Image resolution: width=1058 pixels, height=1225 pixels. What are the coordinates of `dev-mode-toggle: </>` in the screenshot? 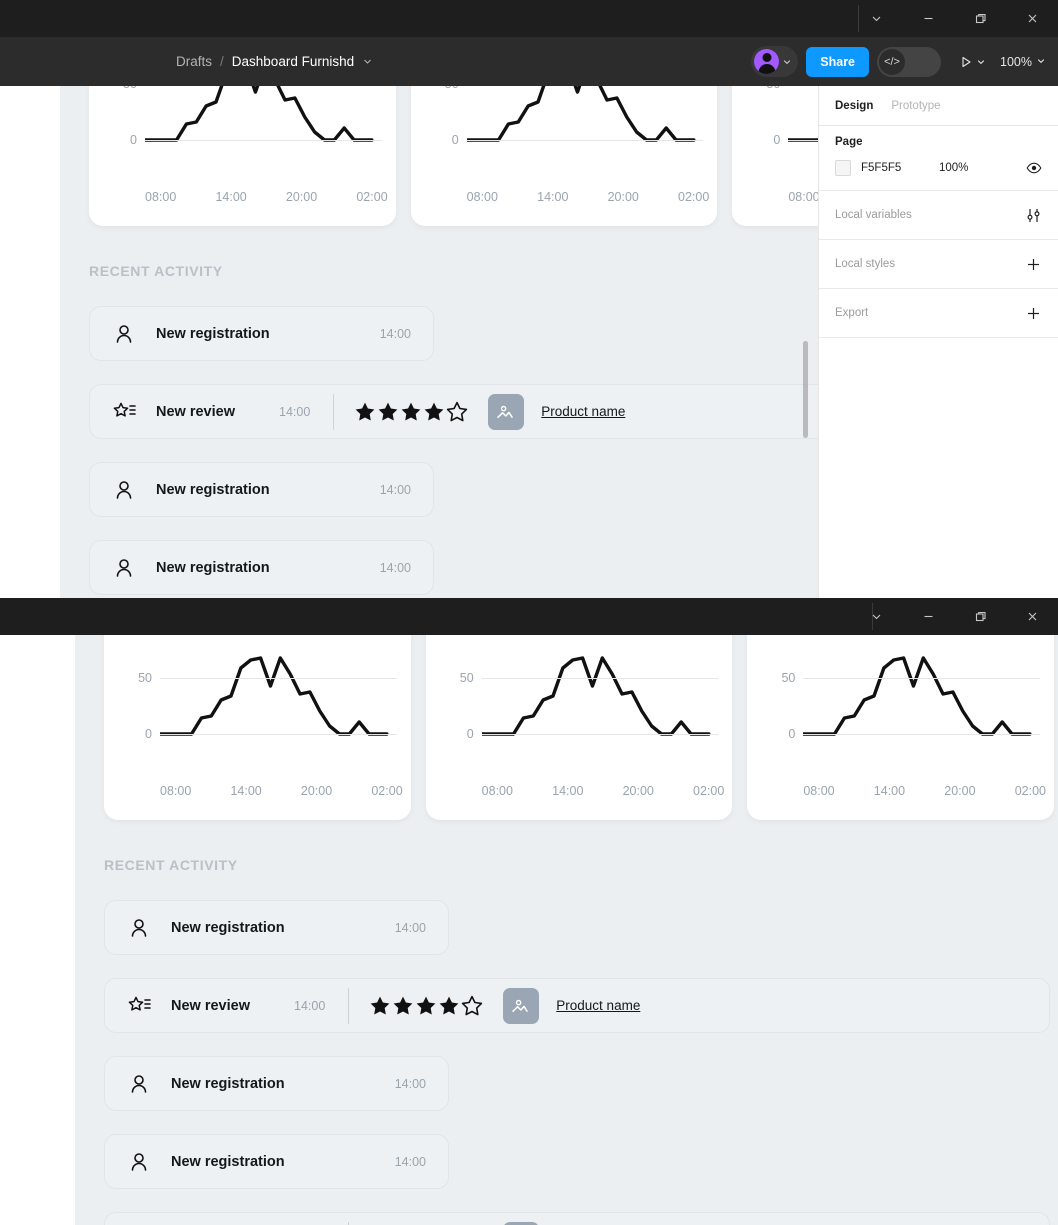 It's located at (909, 61).